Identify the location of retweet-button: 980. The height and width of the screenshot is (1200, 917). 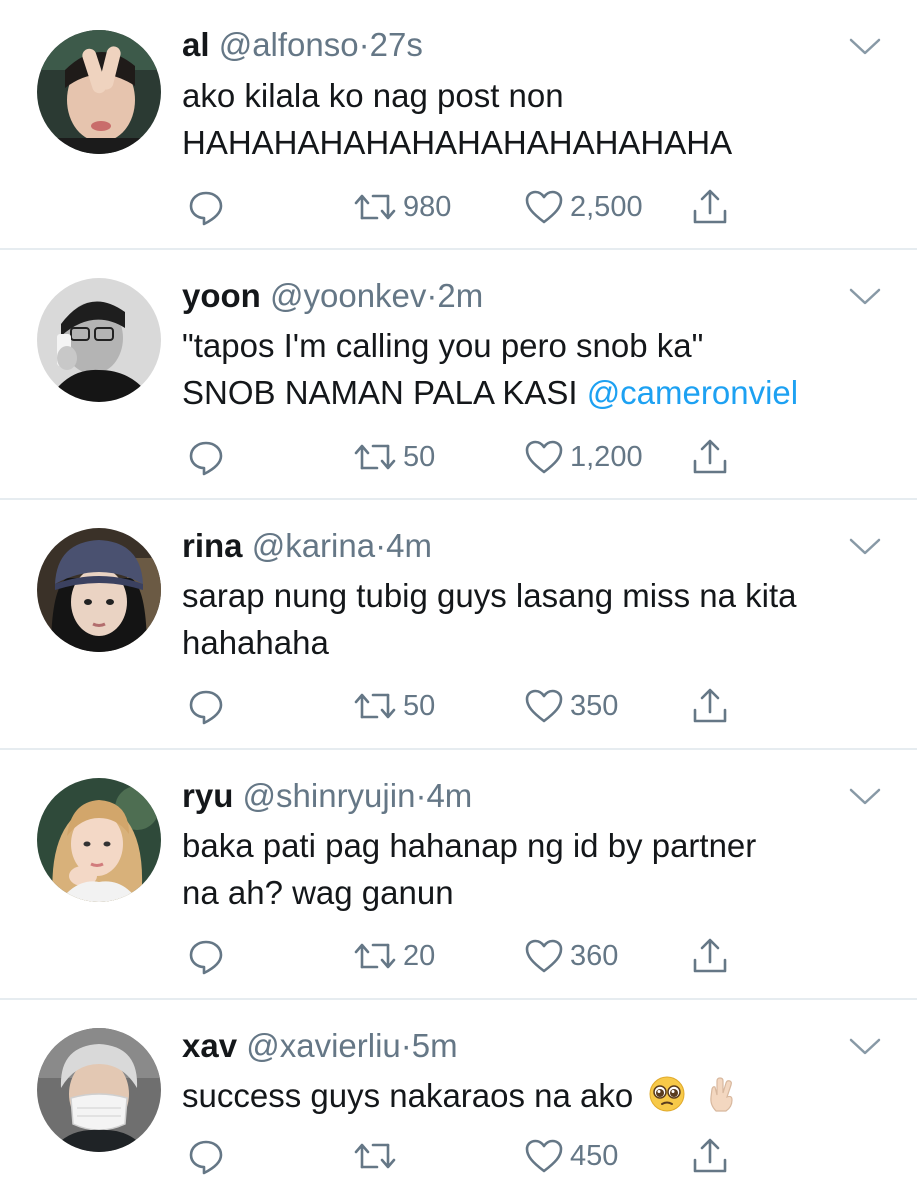
(402, 207).